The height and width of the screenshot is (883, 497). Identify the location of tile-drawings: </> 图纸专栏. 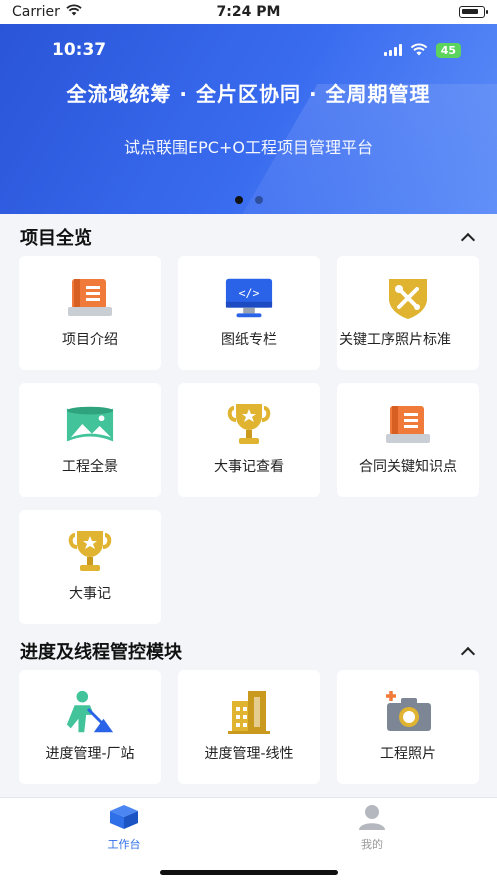
(249, 313).